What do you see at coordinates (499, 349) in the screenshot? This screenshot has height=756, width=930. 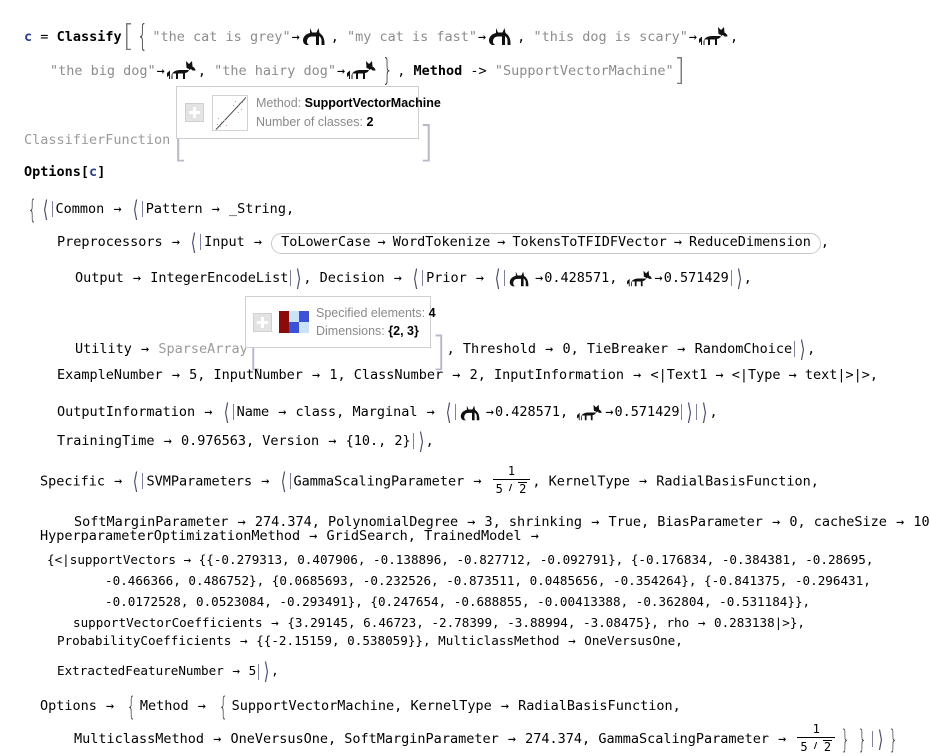 I see `key-threshold: Threshold` at bounding box center [499, 349].